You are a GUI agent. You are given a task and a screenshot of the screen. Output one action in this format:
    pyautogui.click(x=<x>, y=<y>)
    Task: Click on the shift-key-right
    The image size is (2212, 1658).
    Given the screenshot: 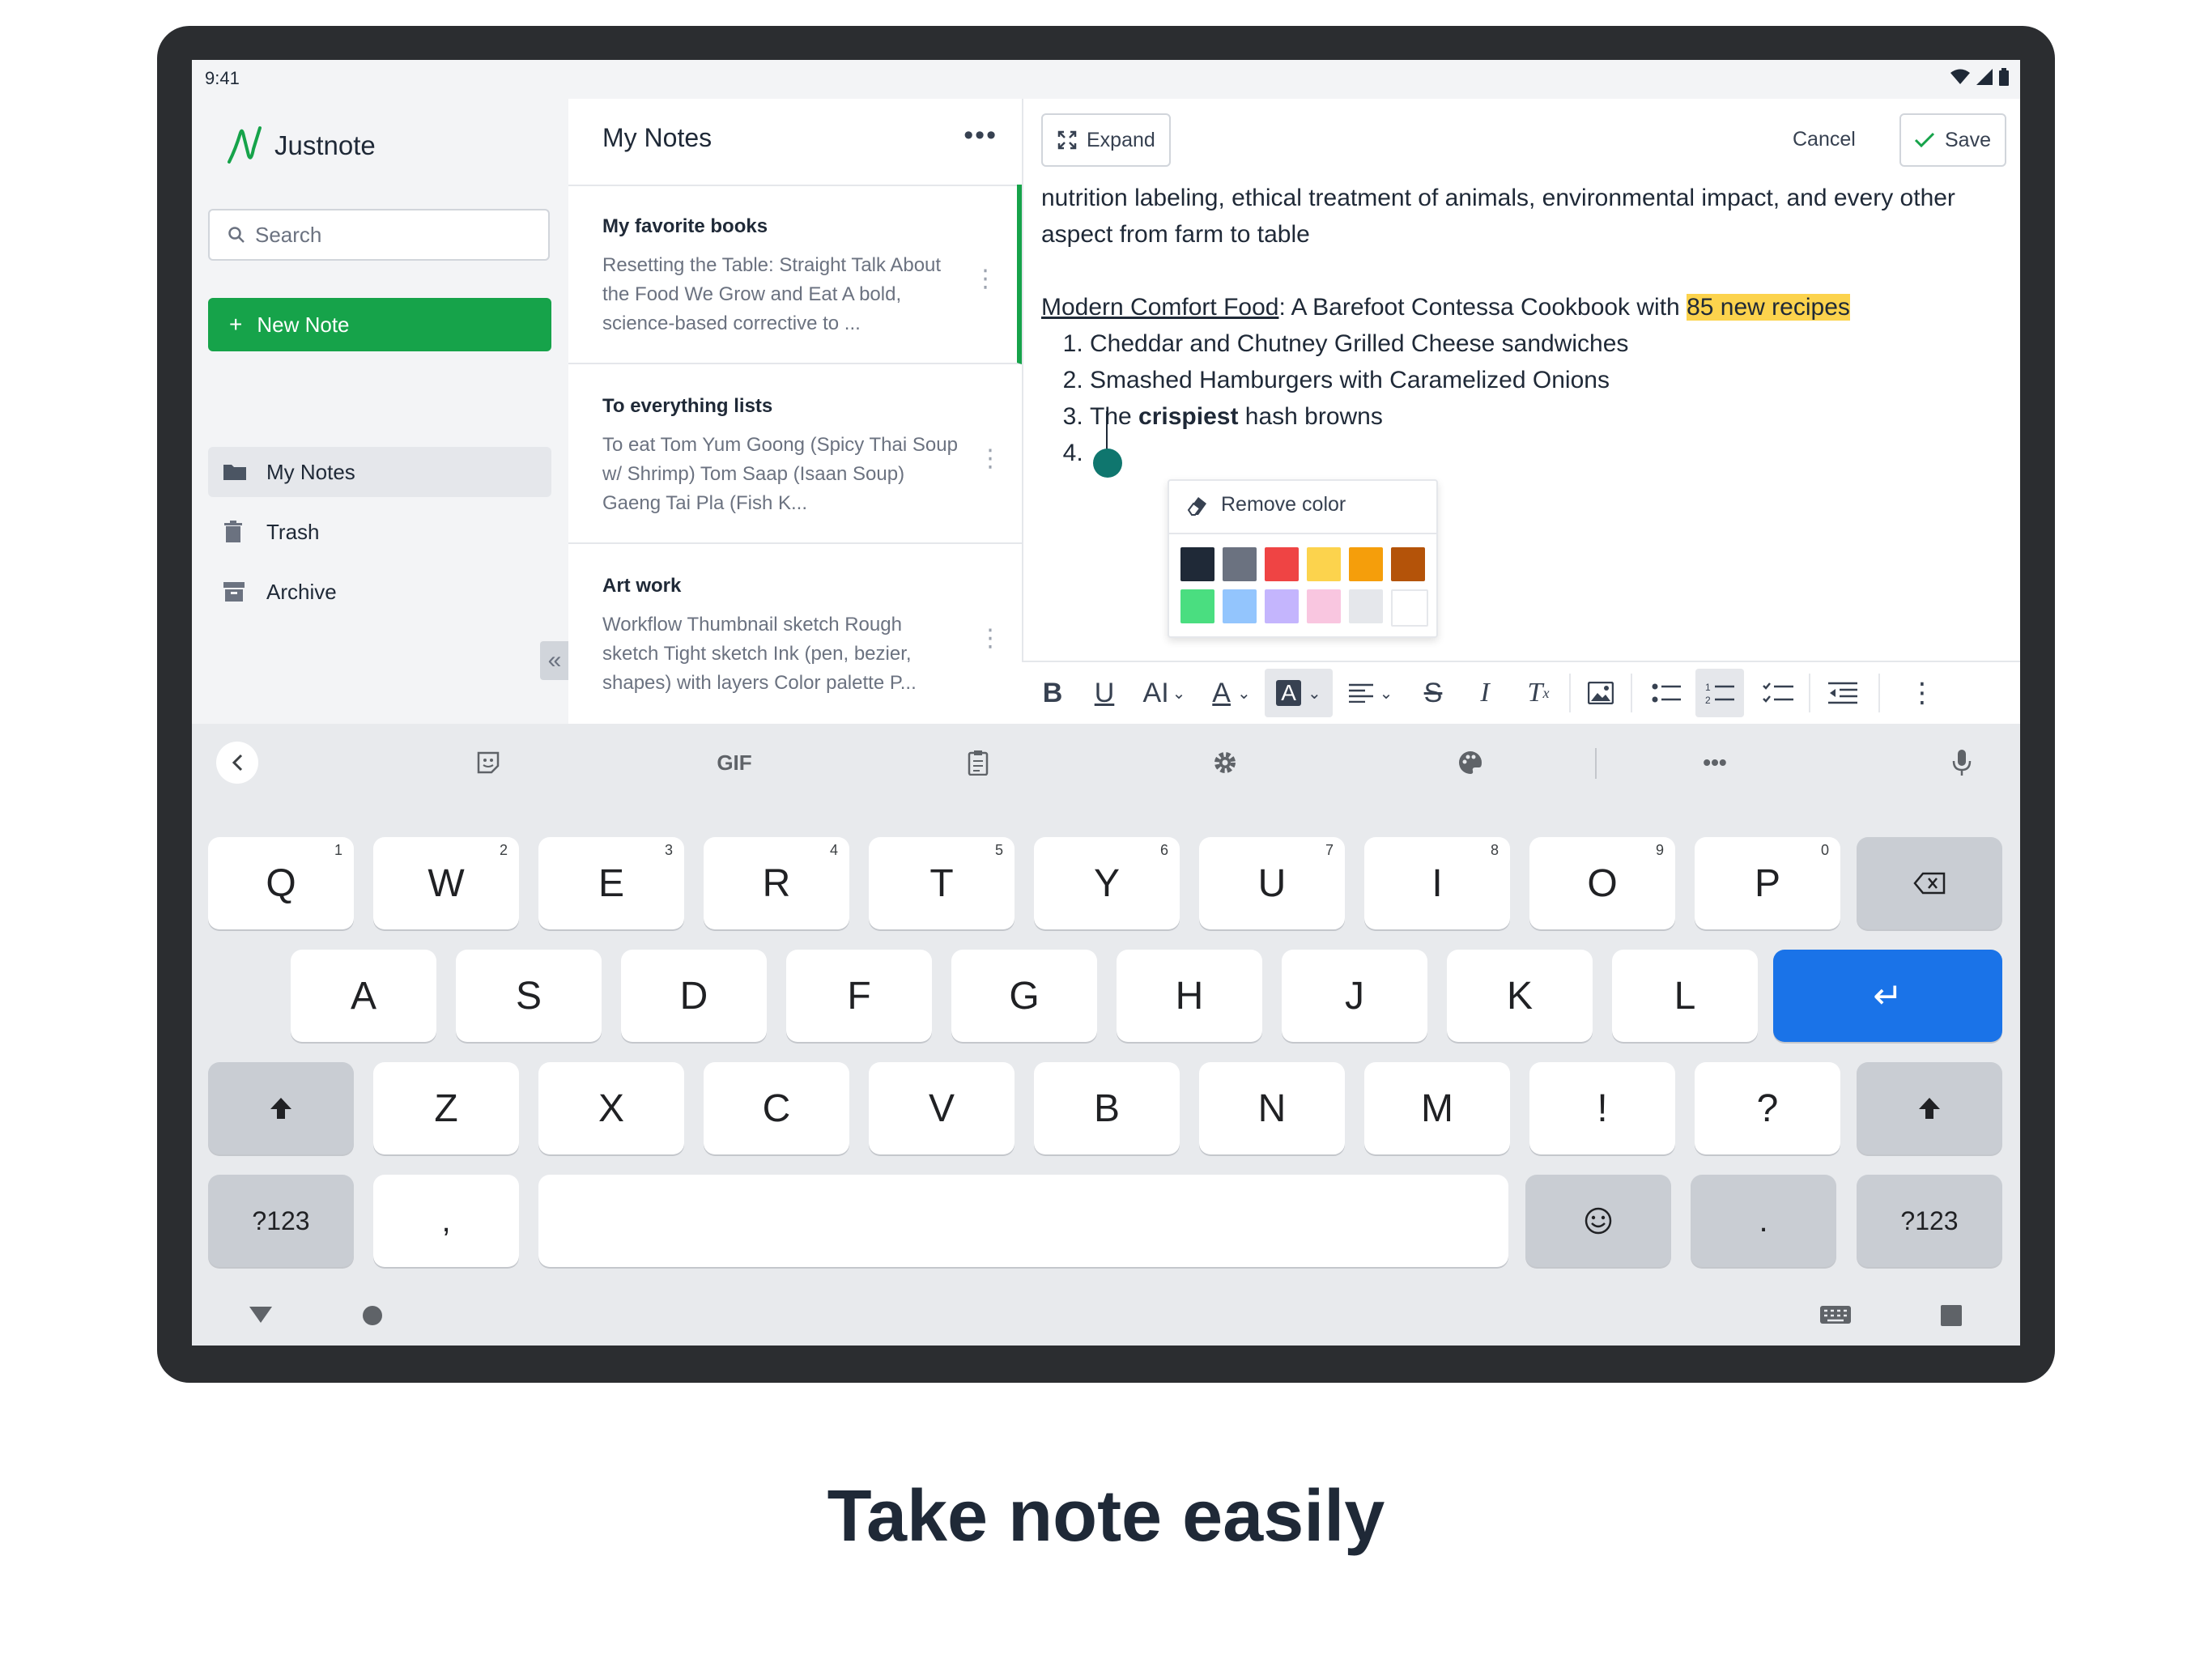 What is the action you would take?
    pyautogui.click(x=1930, y=1108)
    